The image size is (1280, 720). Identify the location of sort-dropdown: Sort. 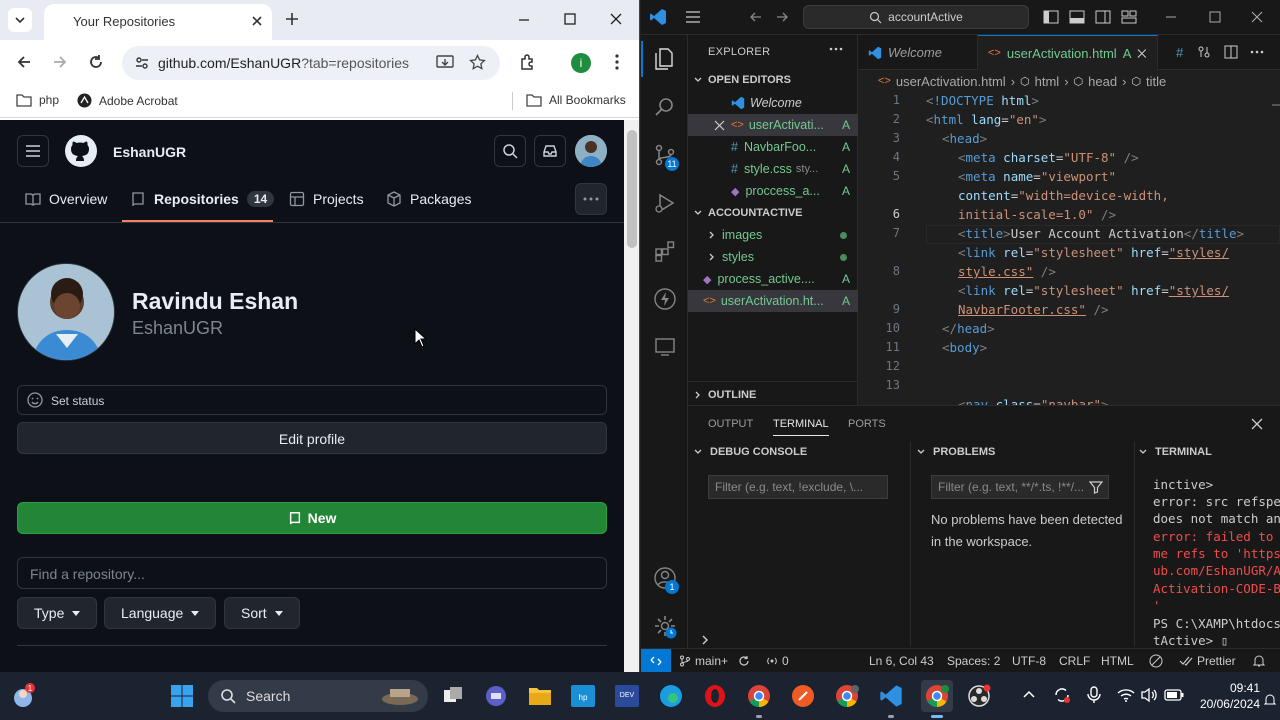
(262, 613).